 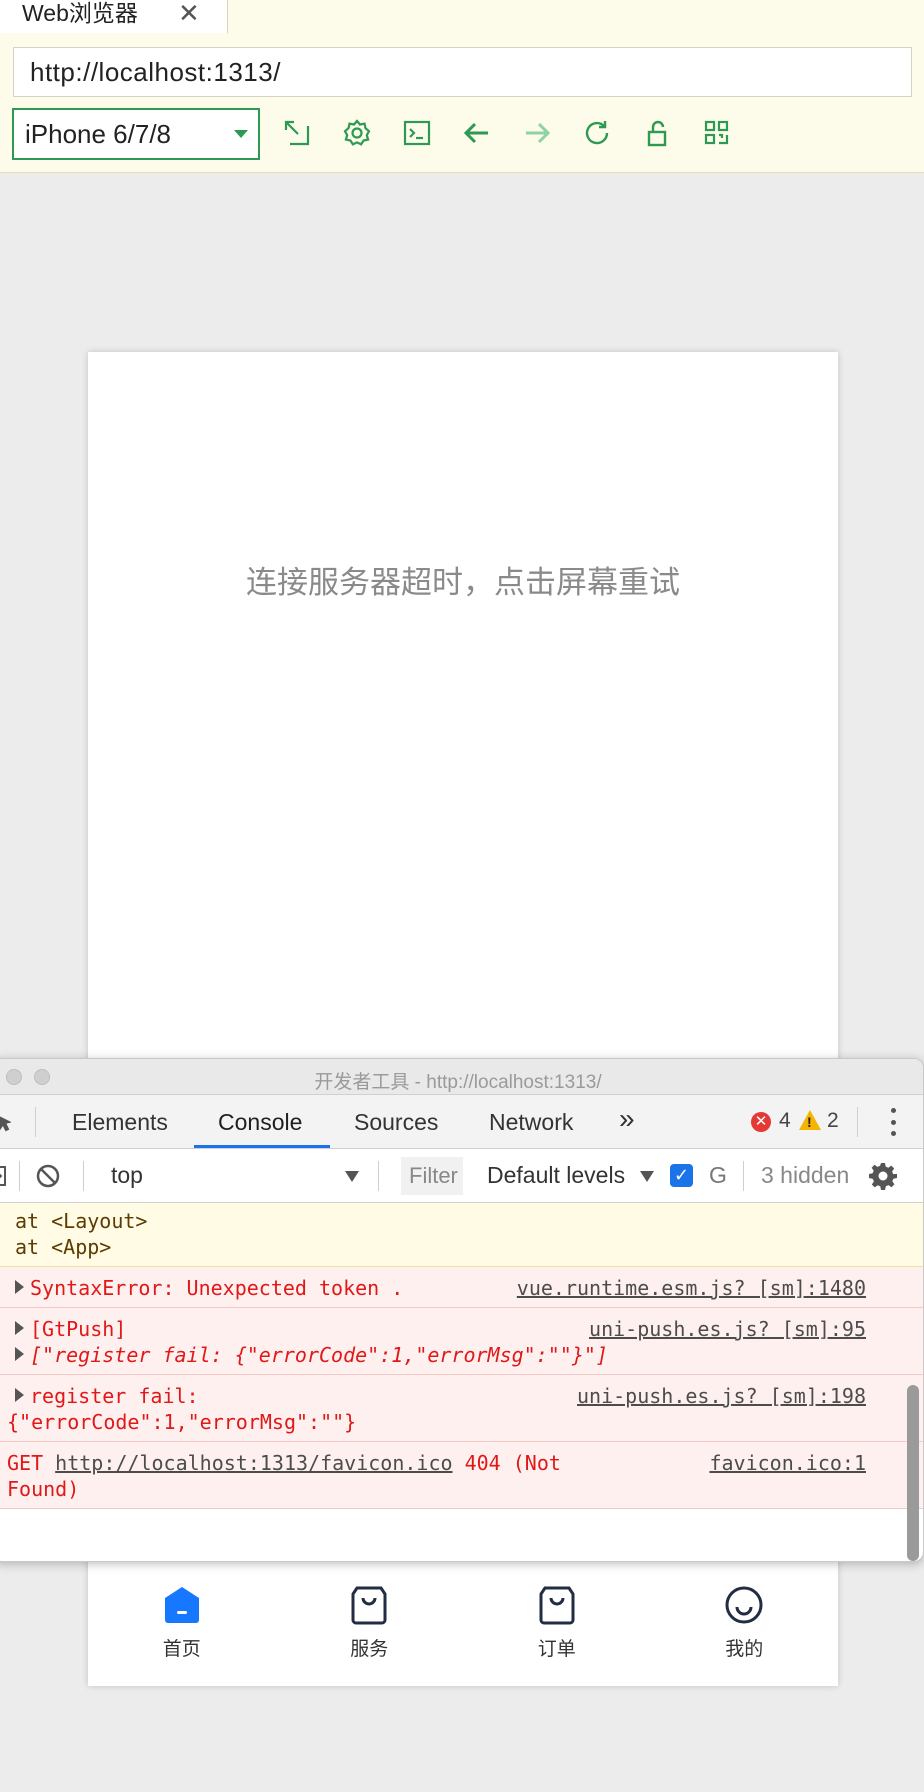 What do you see at coordinates (217, 1288) in the screenshot?
I see `error-text: SyntaxError: Unexpected token .` at bounding box center [217, 1288].